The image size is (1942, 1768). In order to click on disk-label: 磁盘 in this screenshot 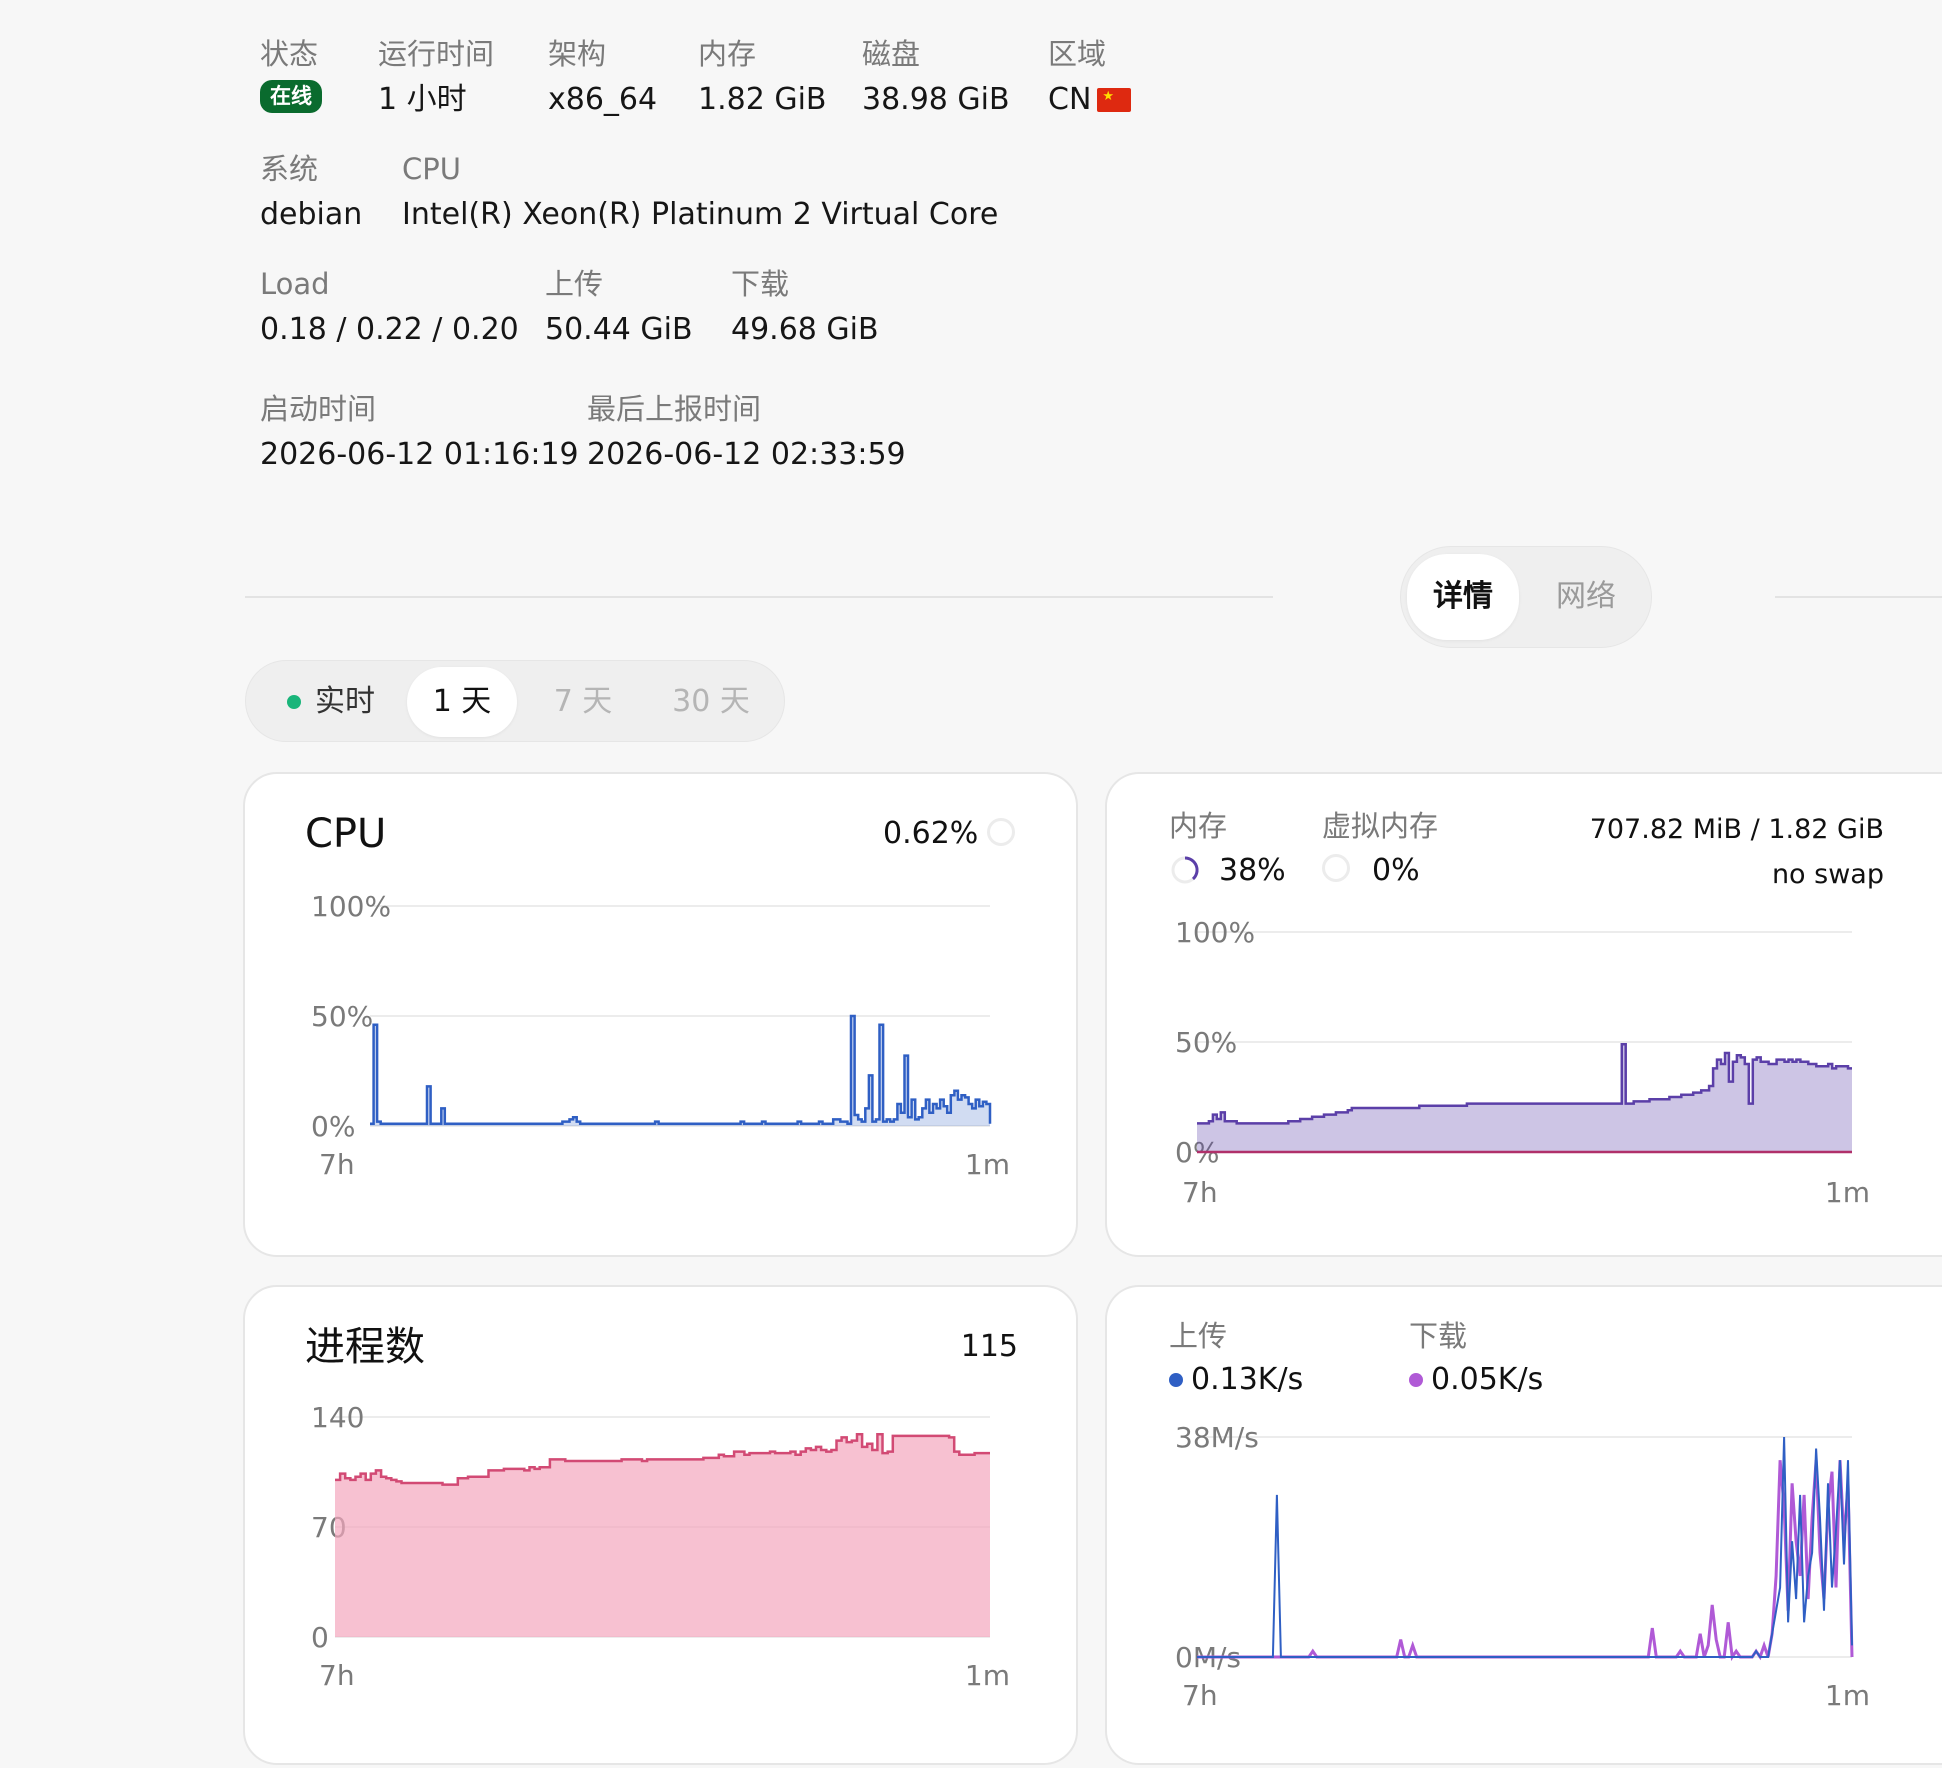, I will do `click(891, 54)`.